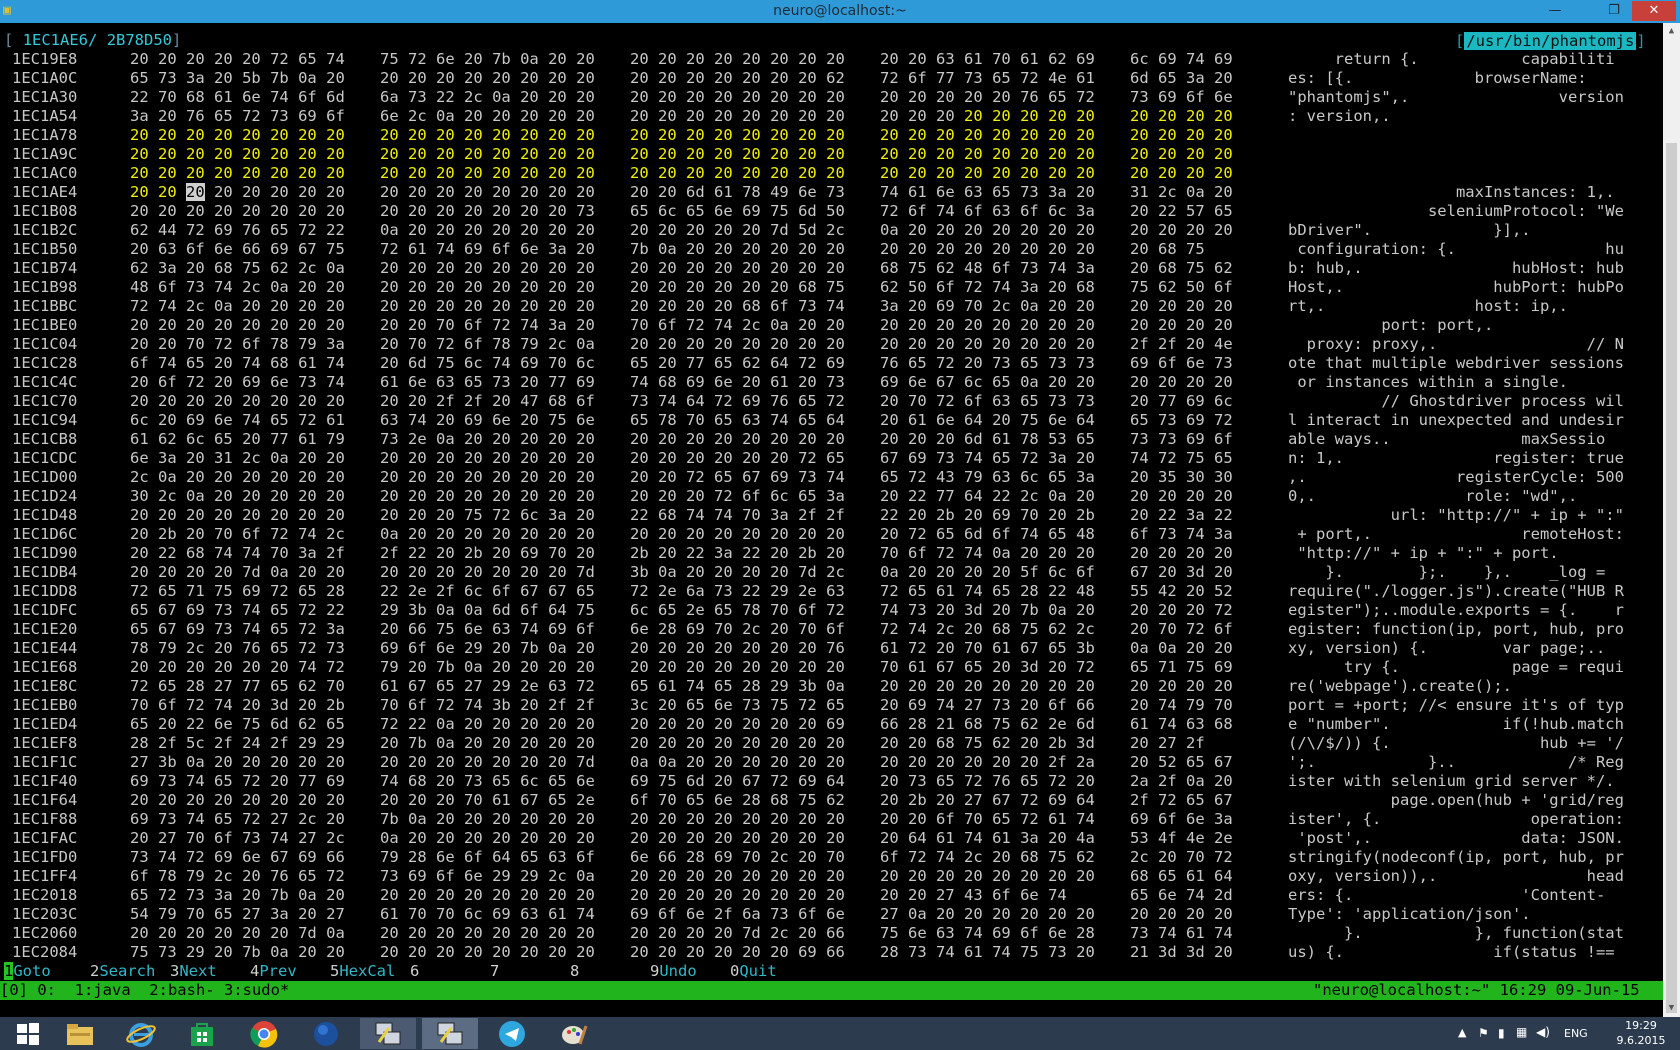  What do you see at coordinates (193, 971) in the screenshot?
I see `fkey-3: 3Next` at bounding box center [193, 971].